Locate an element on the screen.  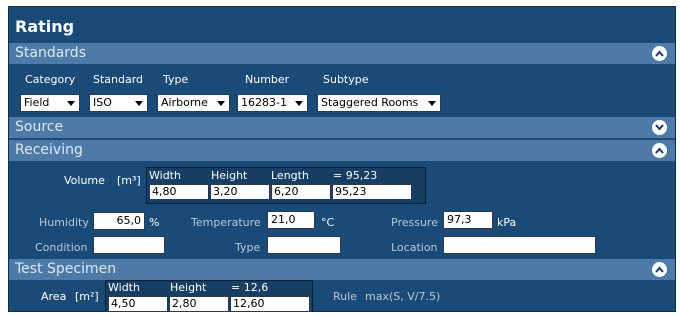
area-width-header: Width is located at coordinates (124, 287).